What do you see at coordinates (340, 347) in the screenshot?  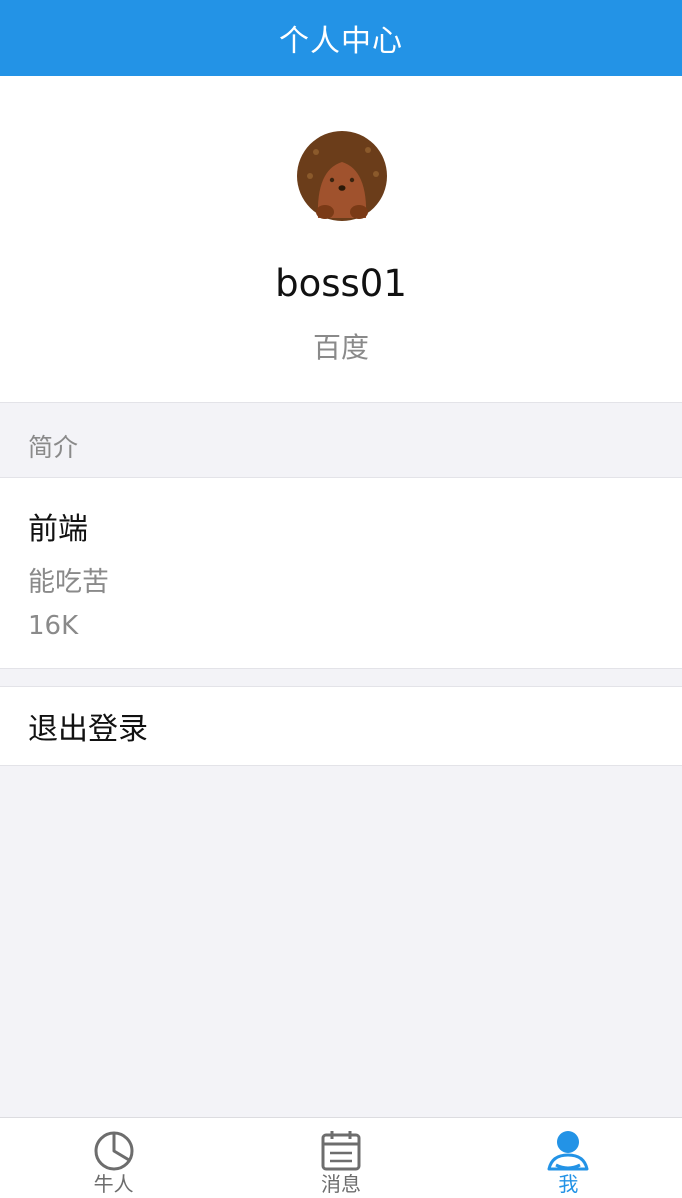 I see `company-name: 百度` at bounding box center [340, 347].